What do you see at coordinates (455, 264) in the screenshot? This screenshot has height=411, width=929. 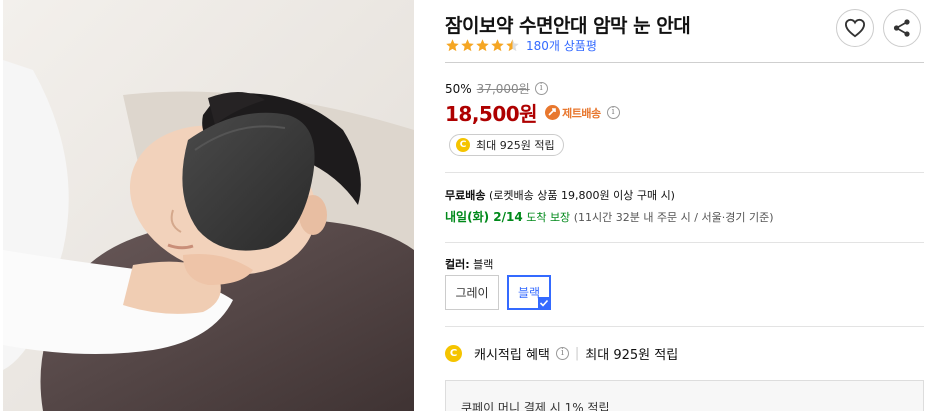 I see `option-label-title: 컬러` at bounding box center [455, 264].